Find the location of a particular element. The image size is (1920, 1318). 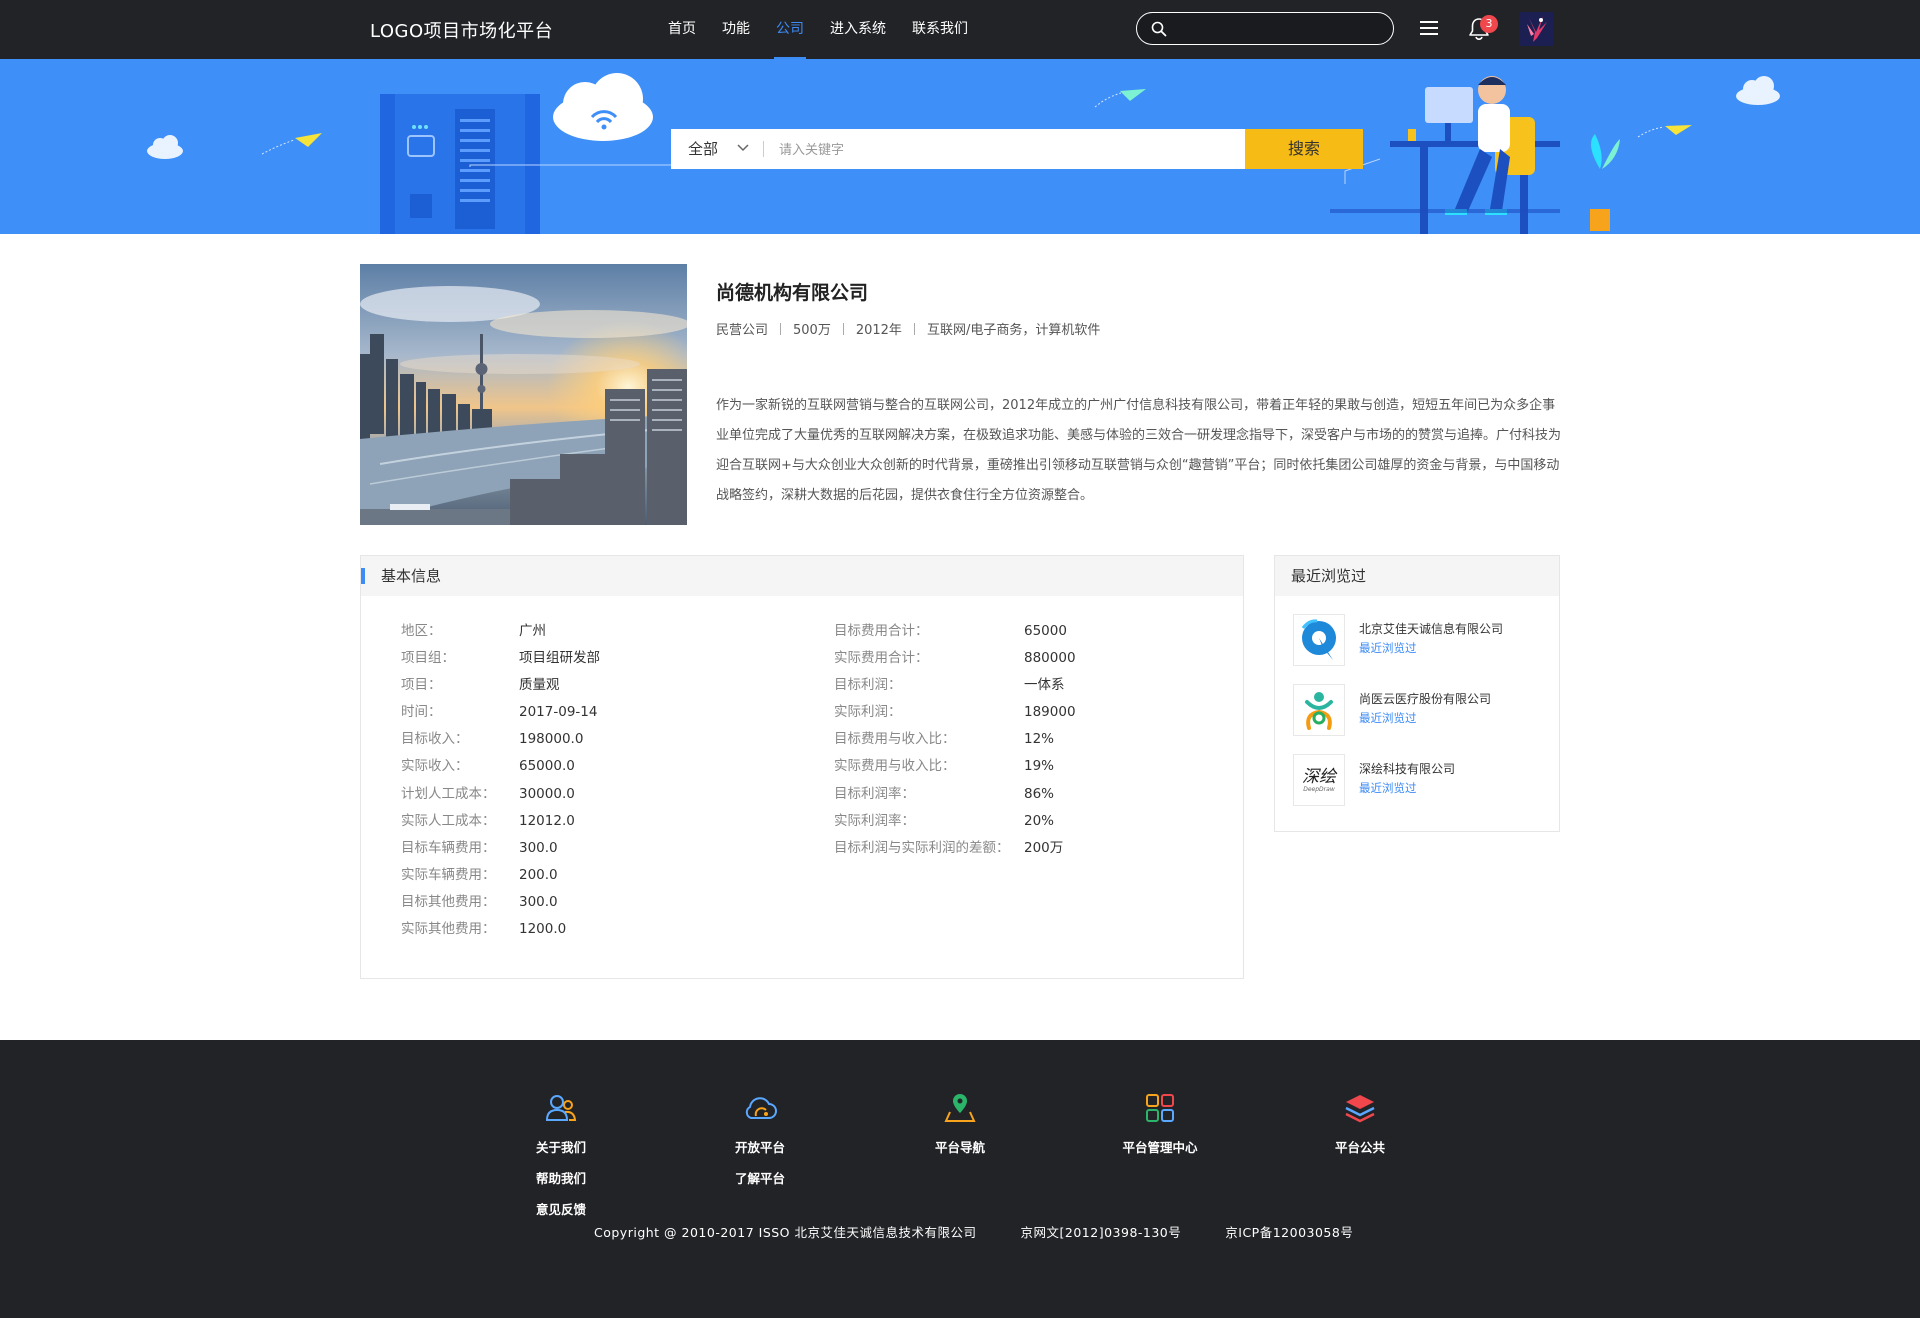

search-icon is located at coordinates (1159, 29).